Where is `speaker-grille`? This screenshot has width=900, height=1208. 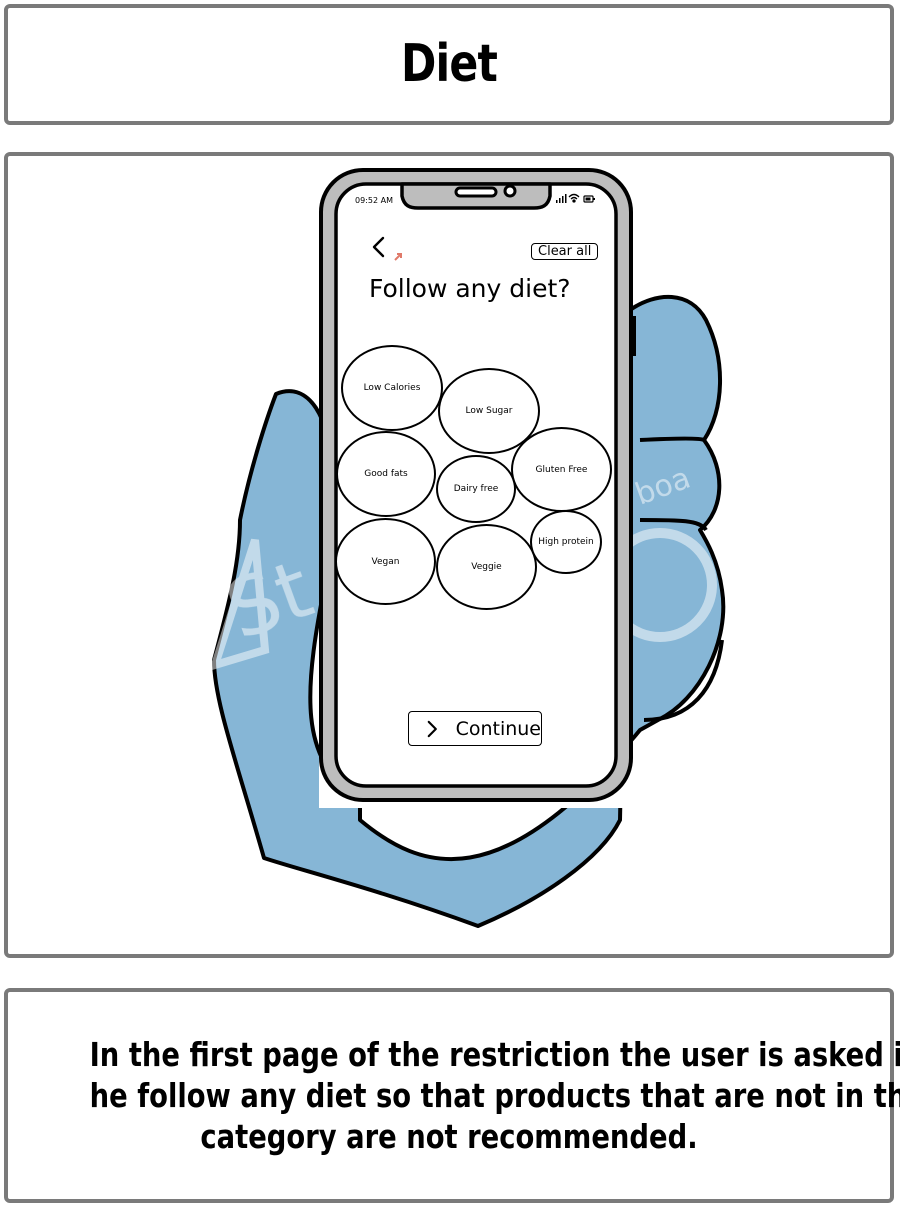
speaker-grille is located at coordinates (476, 192).